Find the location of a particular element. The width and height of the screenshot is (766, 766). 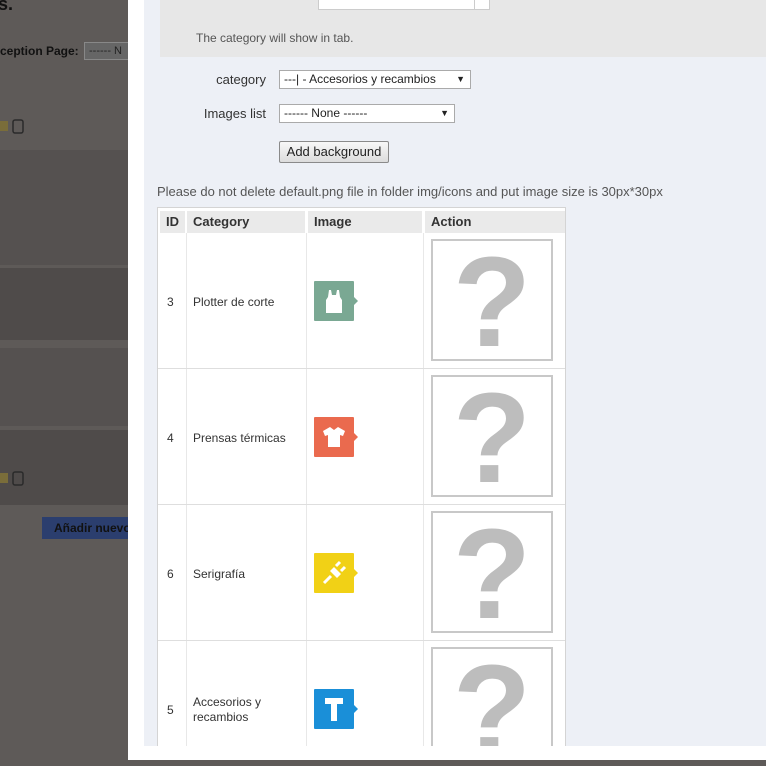

background-title: s. is located at coordinates (7, 7).